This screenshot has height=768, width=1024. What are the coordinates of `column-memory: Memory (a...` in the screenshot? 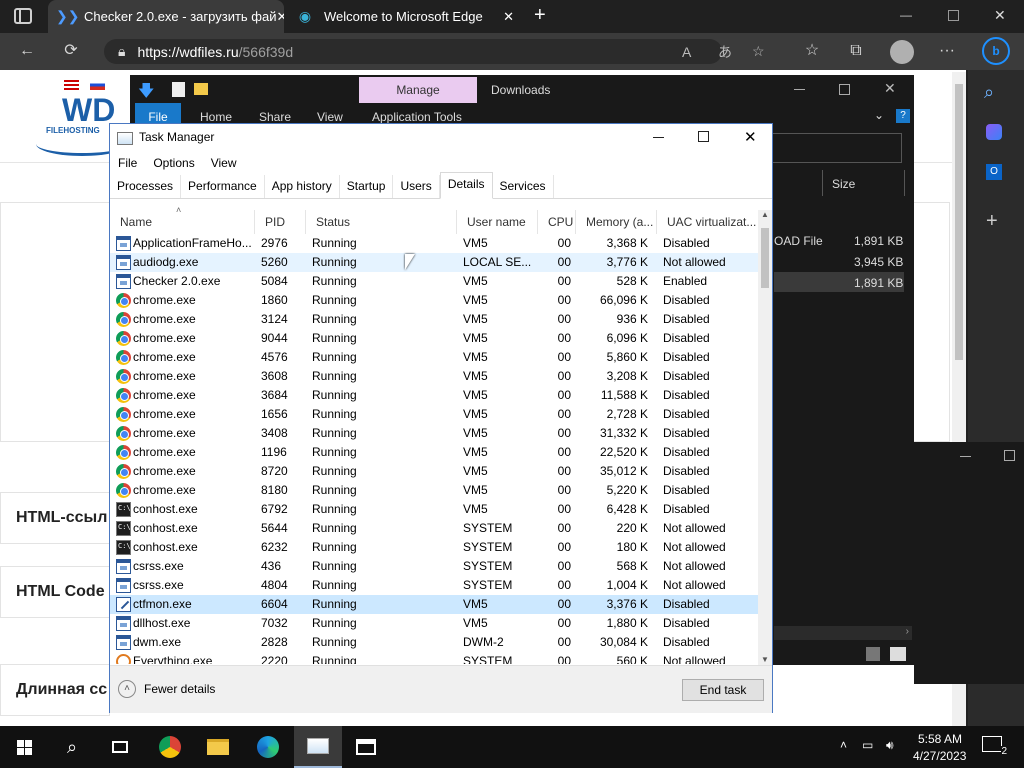 It's located at (616, 222).